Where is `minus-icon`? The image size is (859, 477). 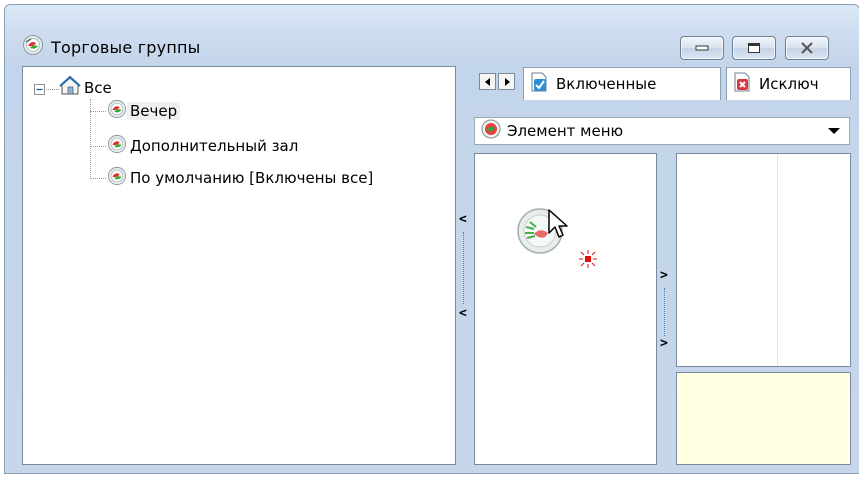 minus-icon is located at coordinates (39, 89).